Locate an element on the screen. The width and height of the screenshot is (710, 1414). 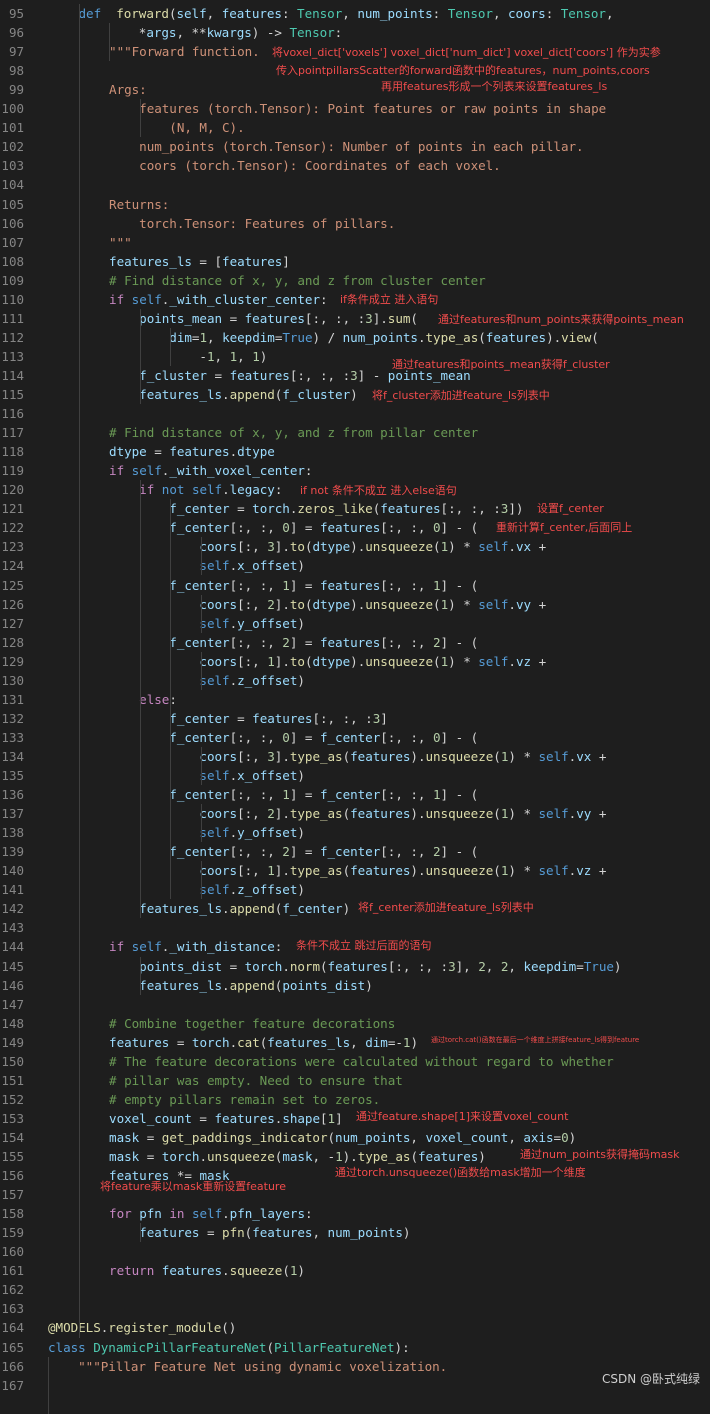
code-line: 146 features_ls.append(points_dist) is located at coordinates (355, 985).